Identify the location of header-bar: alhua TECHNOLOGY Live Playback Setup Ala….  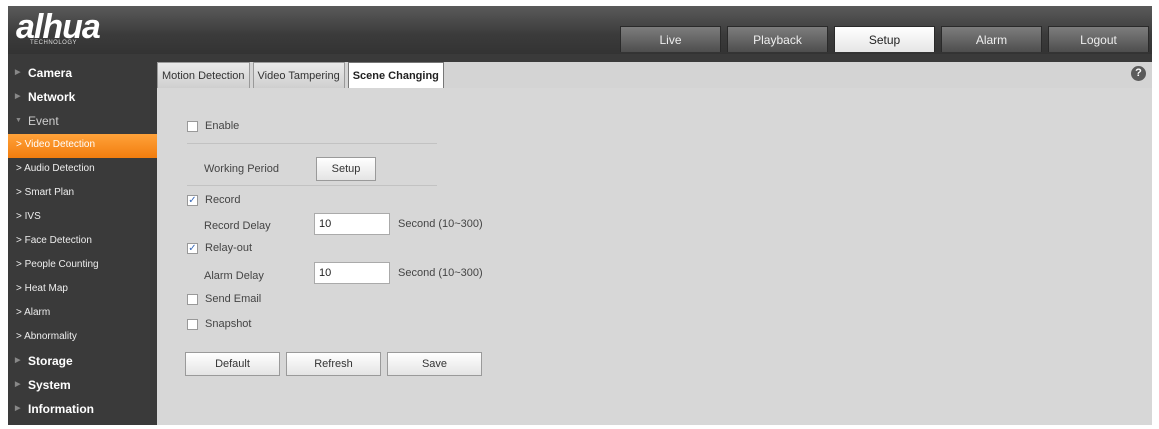
(580, 30).